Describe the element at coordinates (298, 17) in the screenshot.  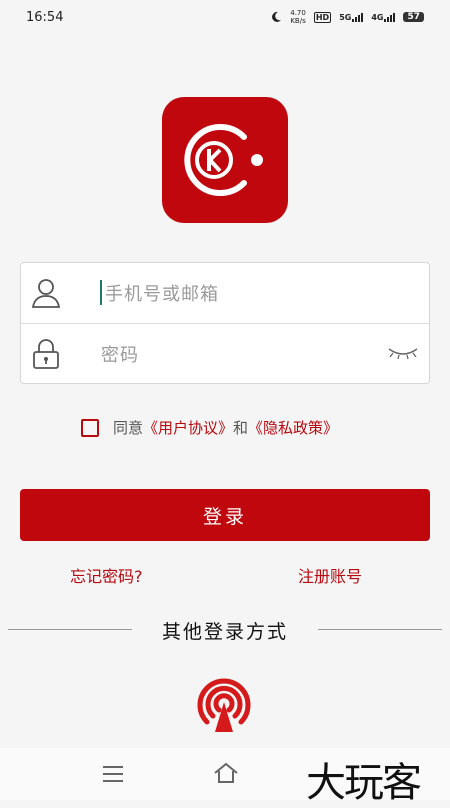
I see `net-speed: 4.70 KB/s` at that location.